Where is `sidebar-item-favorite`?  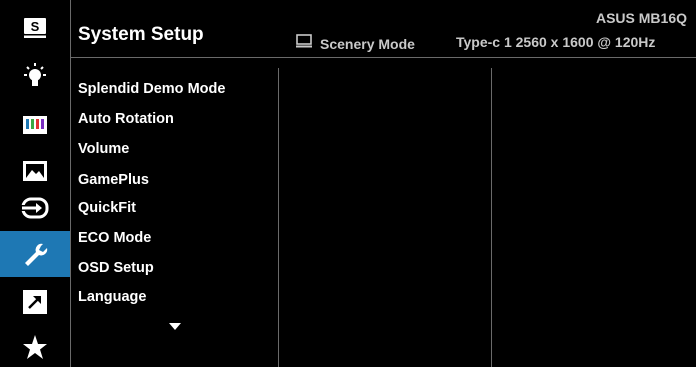
sidebar-item-favorite is located at coordinates (35, 347).